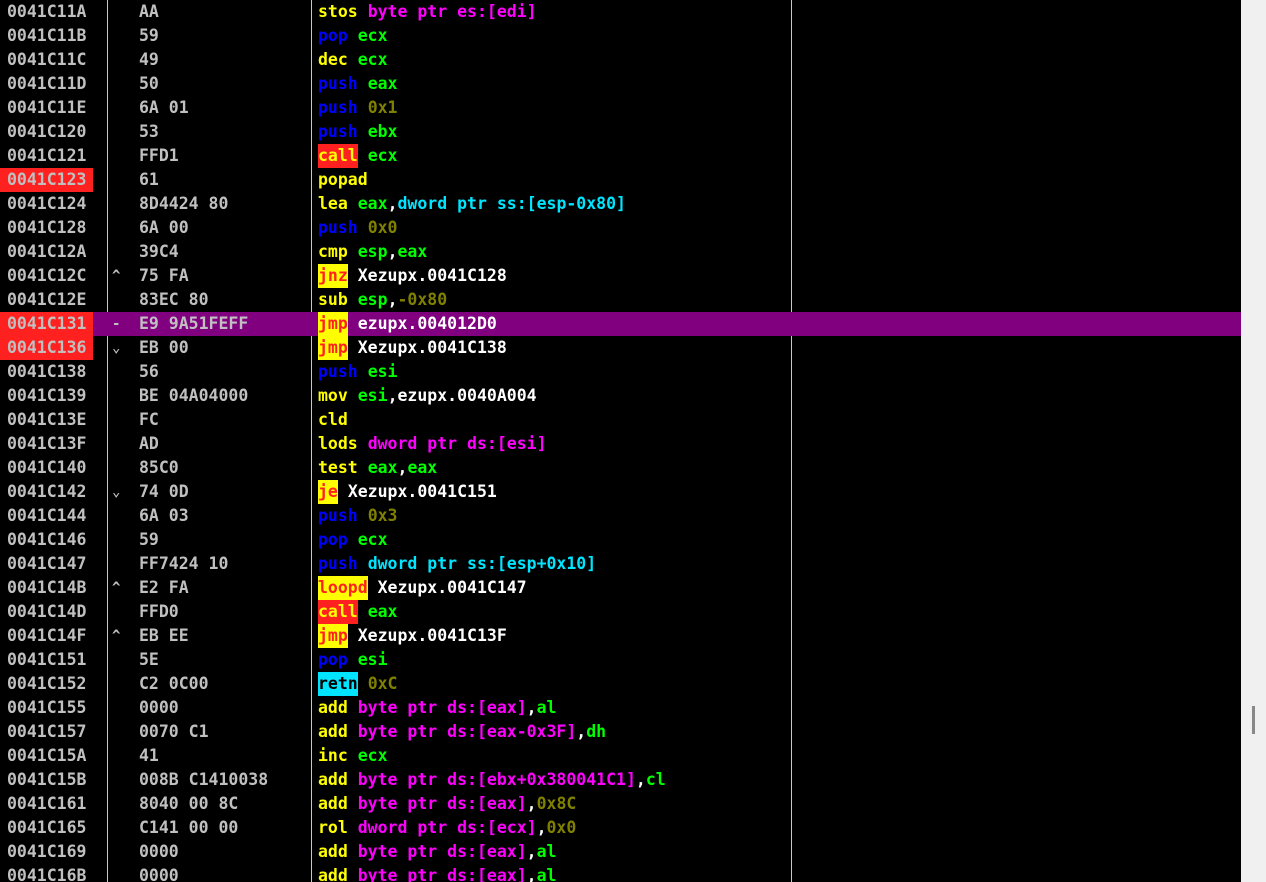  Describe the element at coordinates (46, 588) in the screenshot. I see `address-cell: 0041C14B` at that location.